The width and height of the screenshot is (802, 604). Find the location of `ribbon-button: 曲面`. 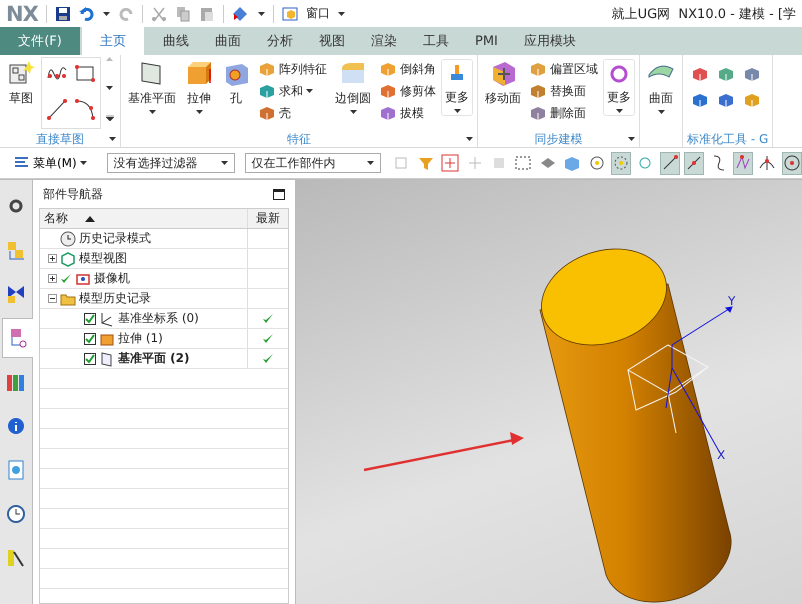

ribbon-button: 曲面 is located at coordinates (661, 86).